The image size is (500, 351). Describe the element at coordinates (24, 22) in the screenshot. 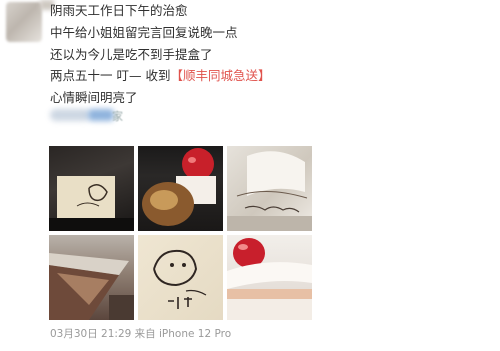

I see `user-avatar` at that location.